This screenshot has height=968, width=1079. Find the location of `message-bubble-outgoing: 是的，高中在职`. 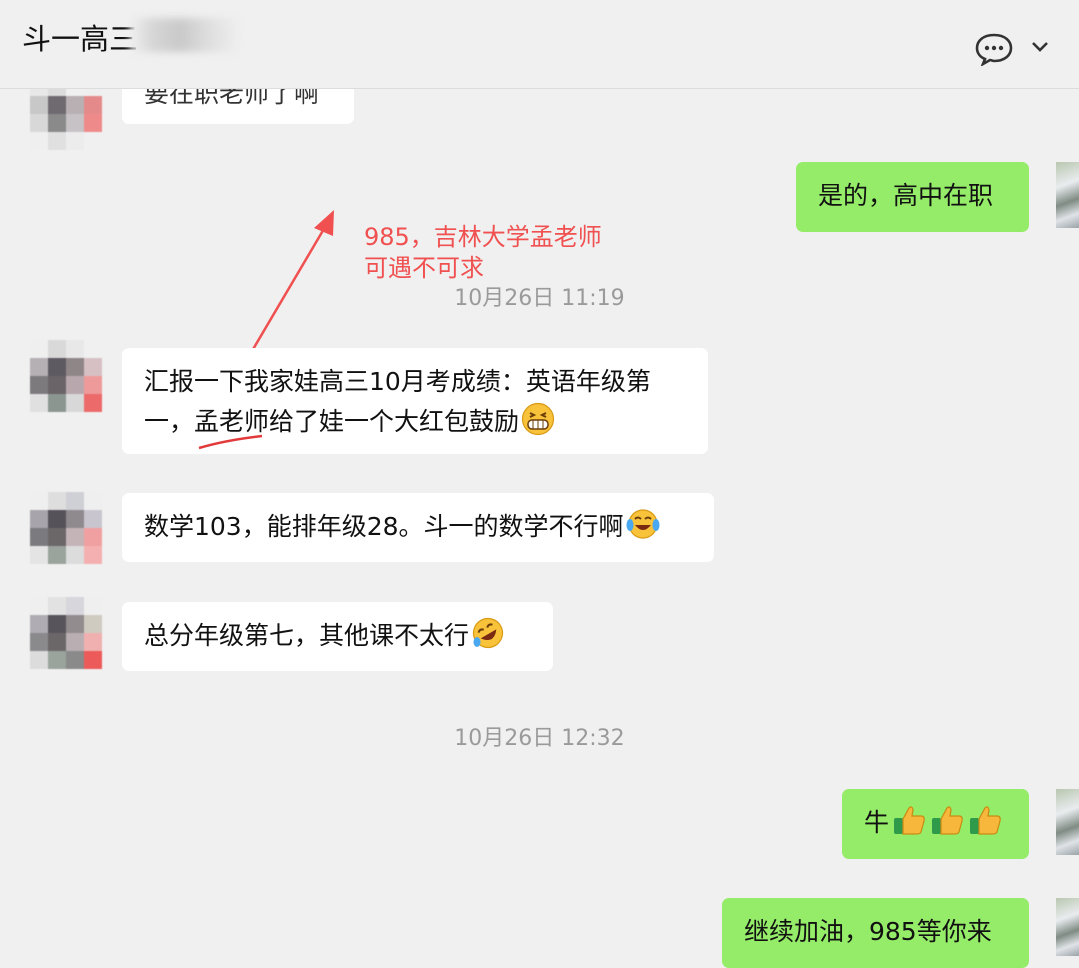

message-bubble-outgoing: 是的，高中在职 is located at coordinates (912, 197).